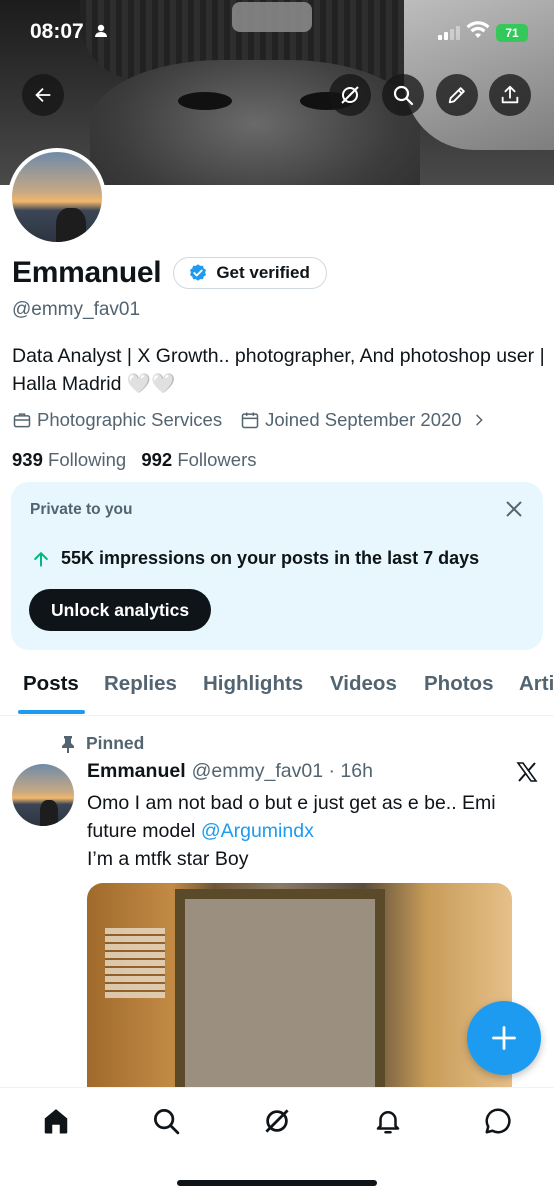  I want to click on home-icon, so click(56, 1121).